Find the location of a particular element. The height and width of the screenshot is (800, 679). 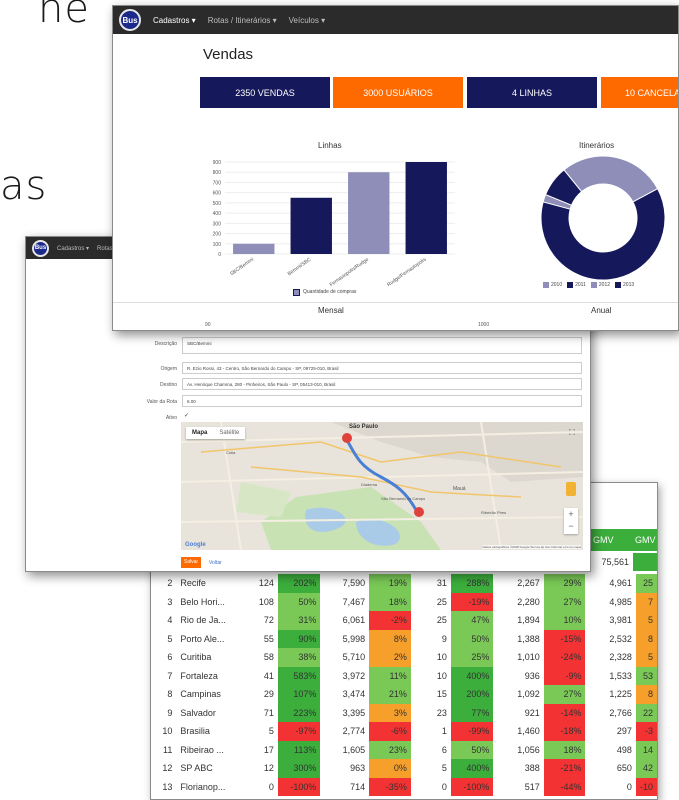

cell-p5: 25 is located at coordinates (646, 583).